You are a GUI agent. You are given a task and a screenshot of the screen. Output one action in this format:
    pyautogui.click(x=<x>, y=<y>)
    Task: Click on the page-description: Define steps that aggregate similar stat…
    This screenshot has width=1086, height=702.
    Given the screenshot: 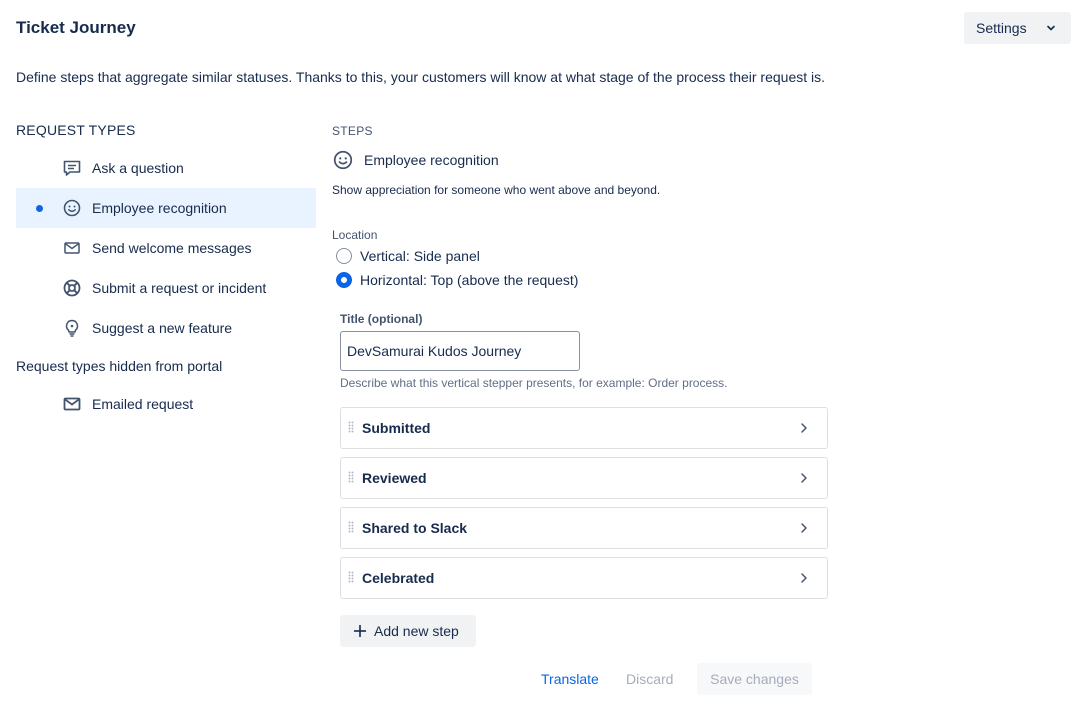 What is the action you would take?
    pyautogui.click(x=421, y=77)
    